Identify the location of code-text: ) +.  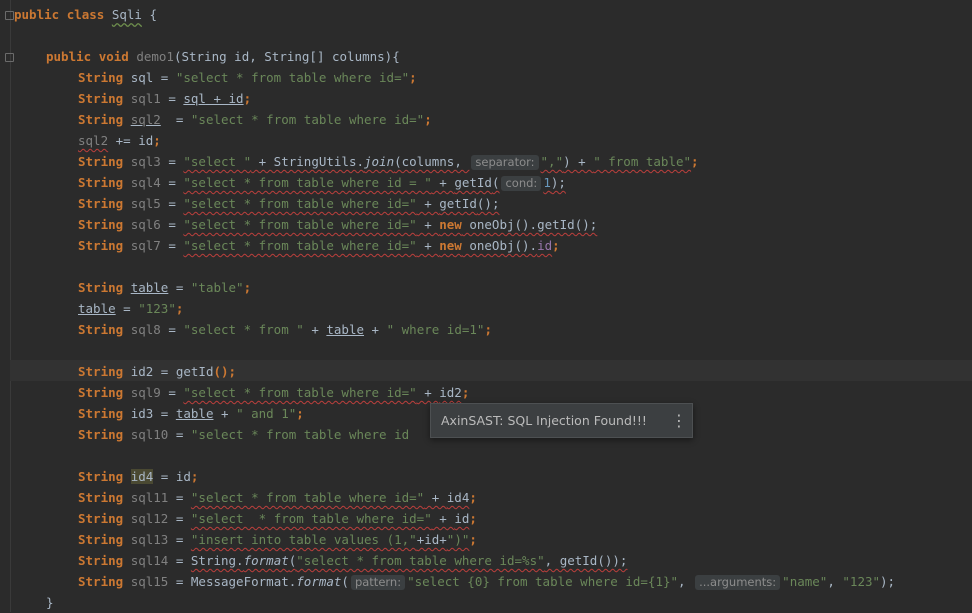
(578, 161).